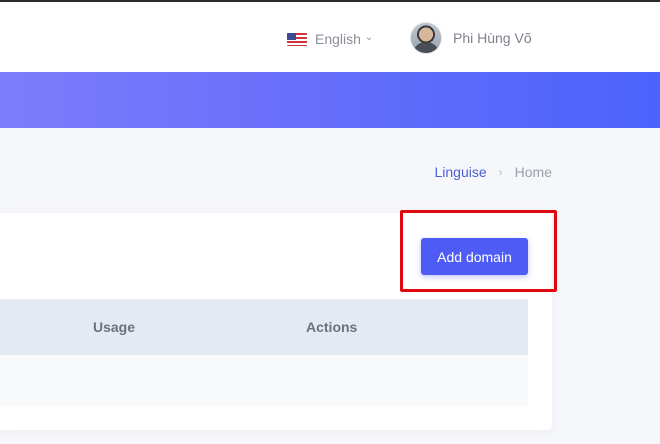 The height and width of the screenshot is (444, 660). I want to click on us-flag-icon, so click(297, 39).